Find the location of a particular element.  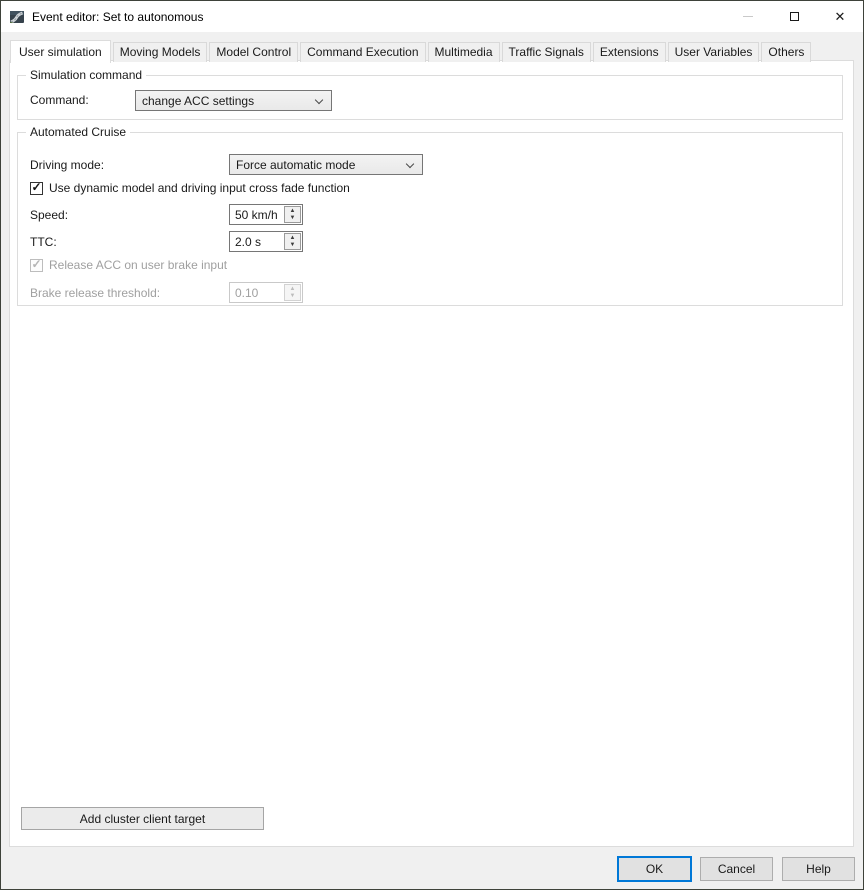

tab-multimedia: Multimedia is located at coordinates (463, 52).